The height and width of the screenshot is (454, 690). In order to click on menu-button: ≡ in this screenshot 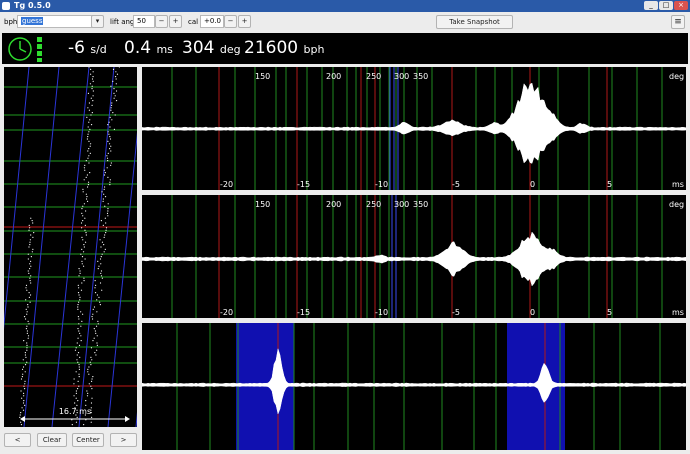, I will do `click(678, 22)`.